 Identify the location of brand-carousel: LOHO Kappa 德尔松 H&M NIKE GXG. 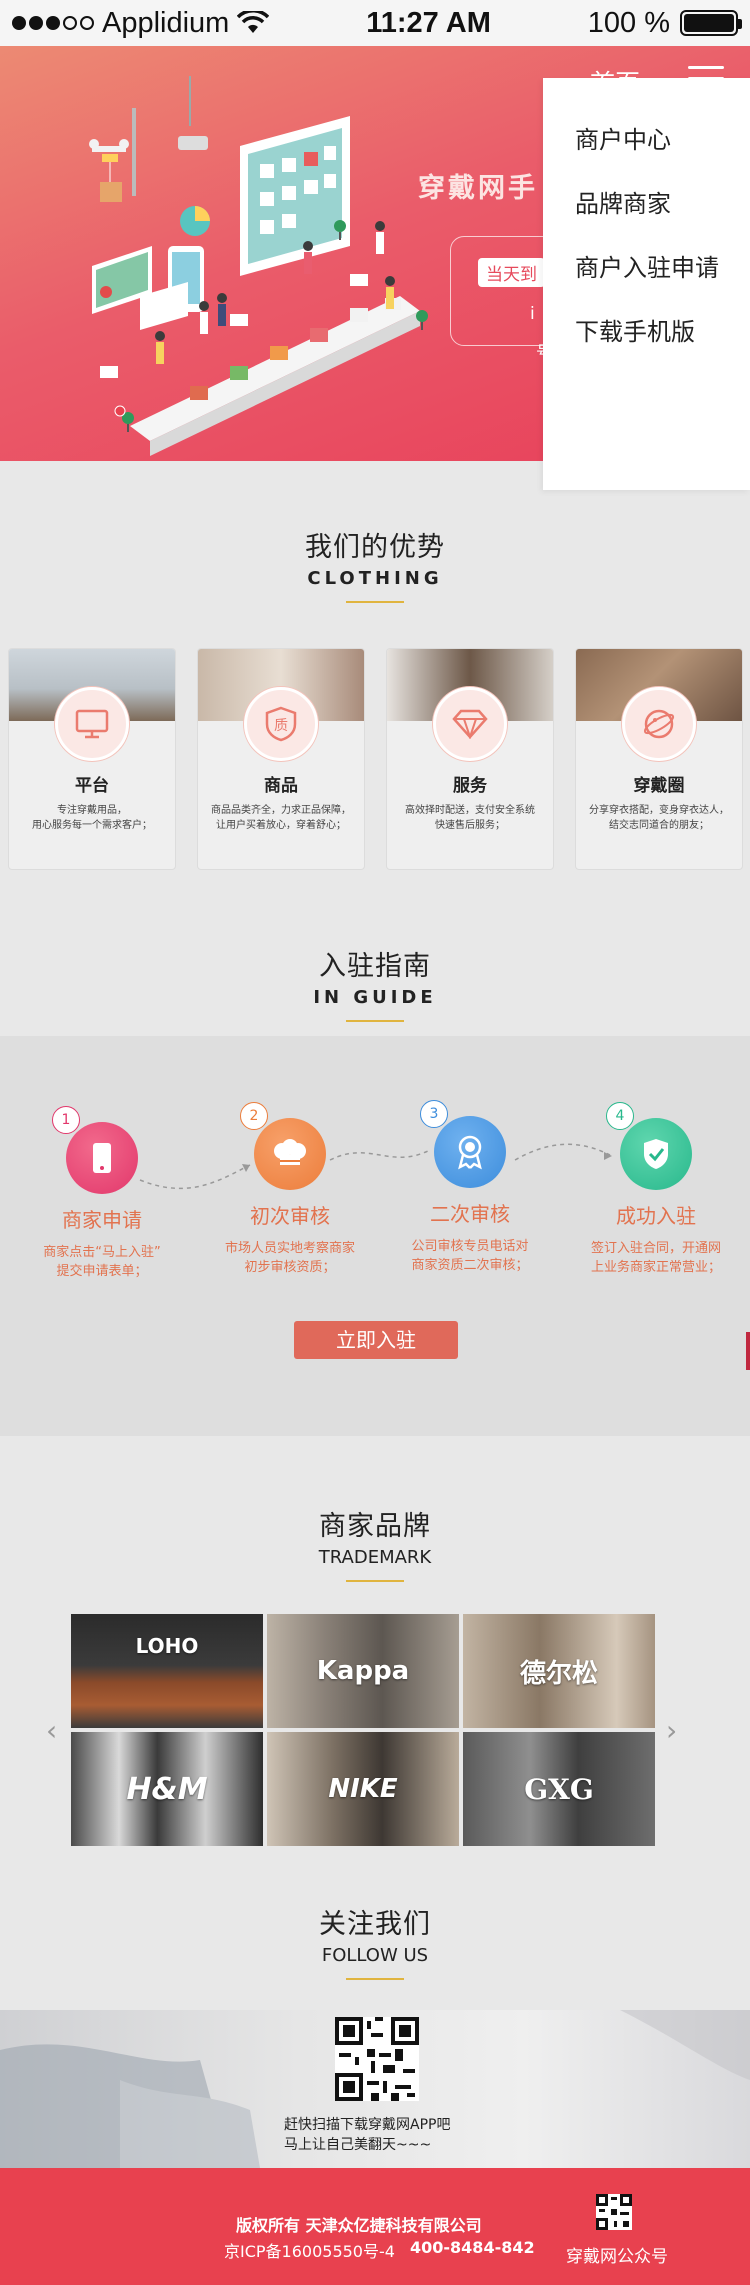
(363, 1730).